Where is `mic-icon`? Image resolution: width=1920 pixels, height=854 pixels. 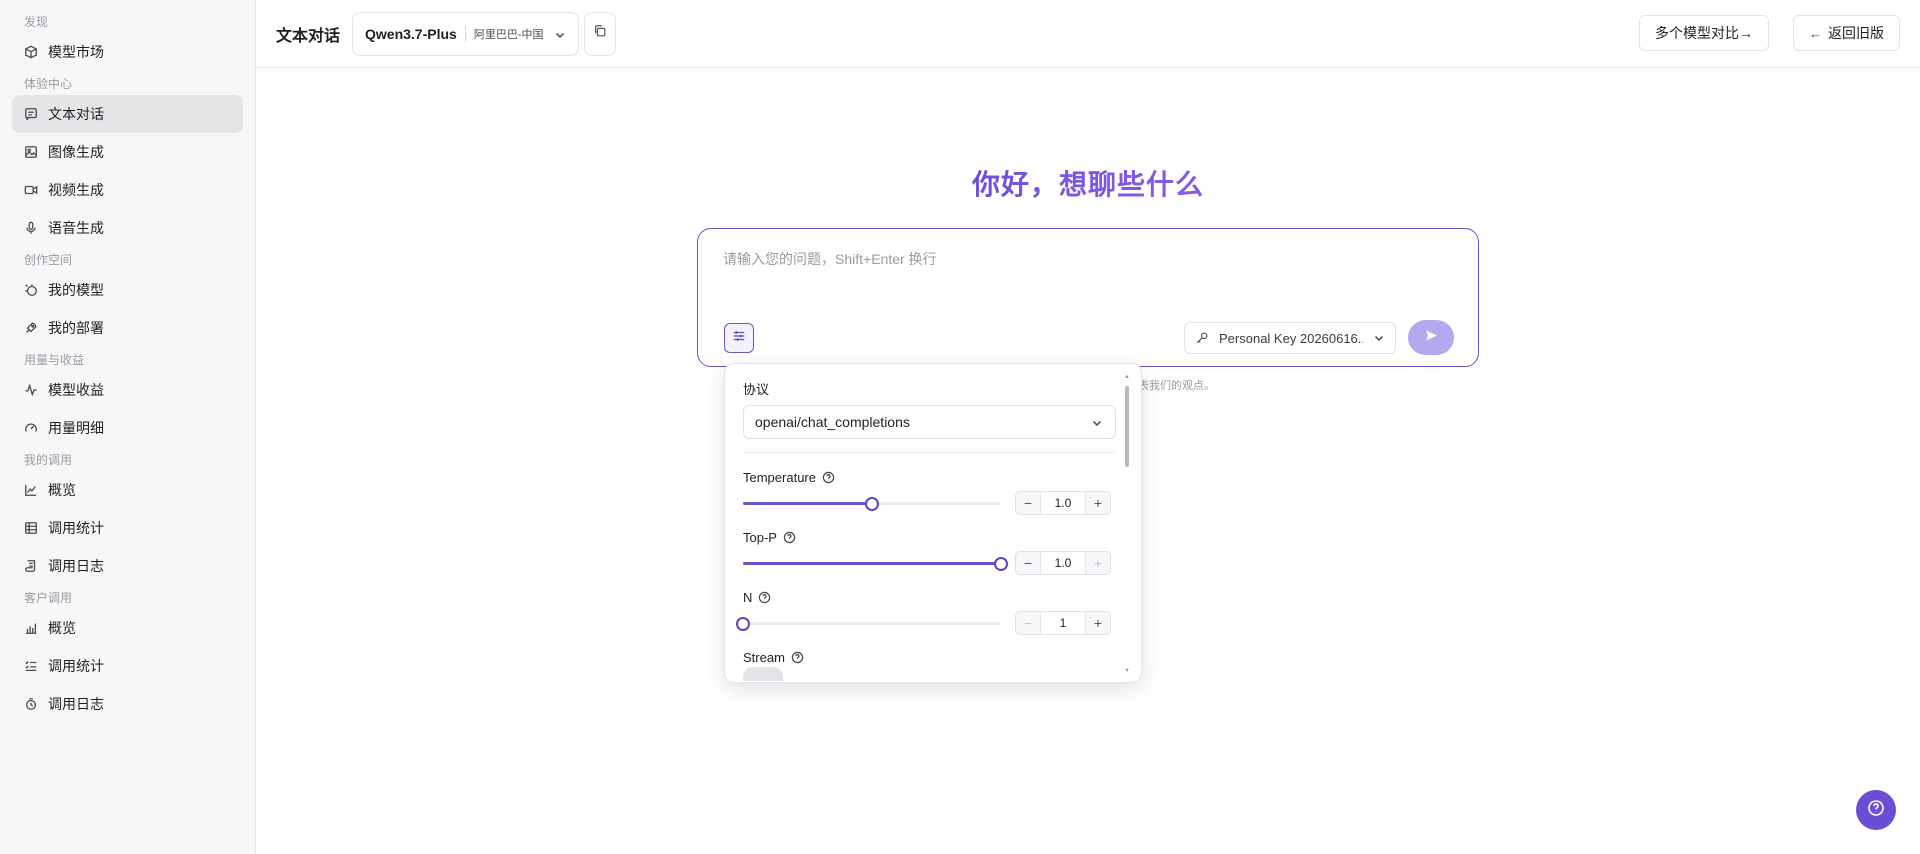
mic-icon is located at coordinates (31, 228).